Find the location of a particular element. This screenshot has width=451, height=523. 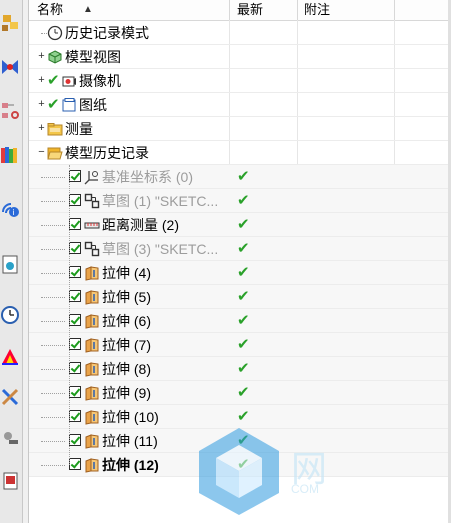

tree-row: 拉伸 (4) ✔ is located at coordinates (238, 273).